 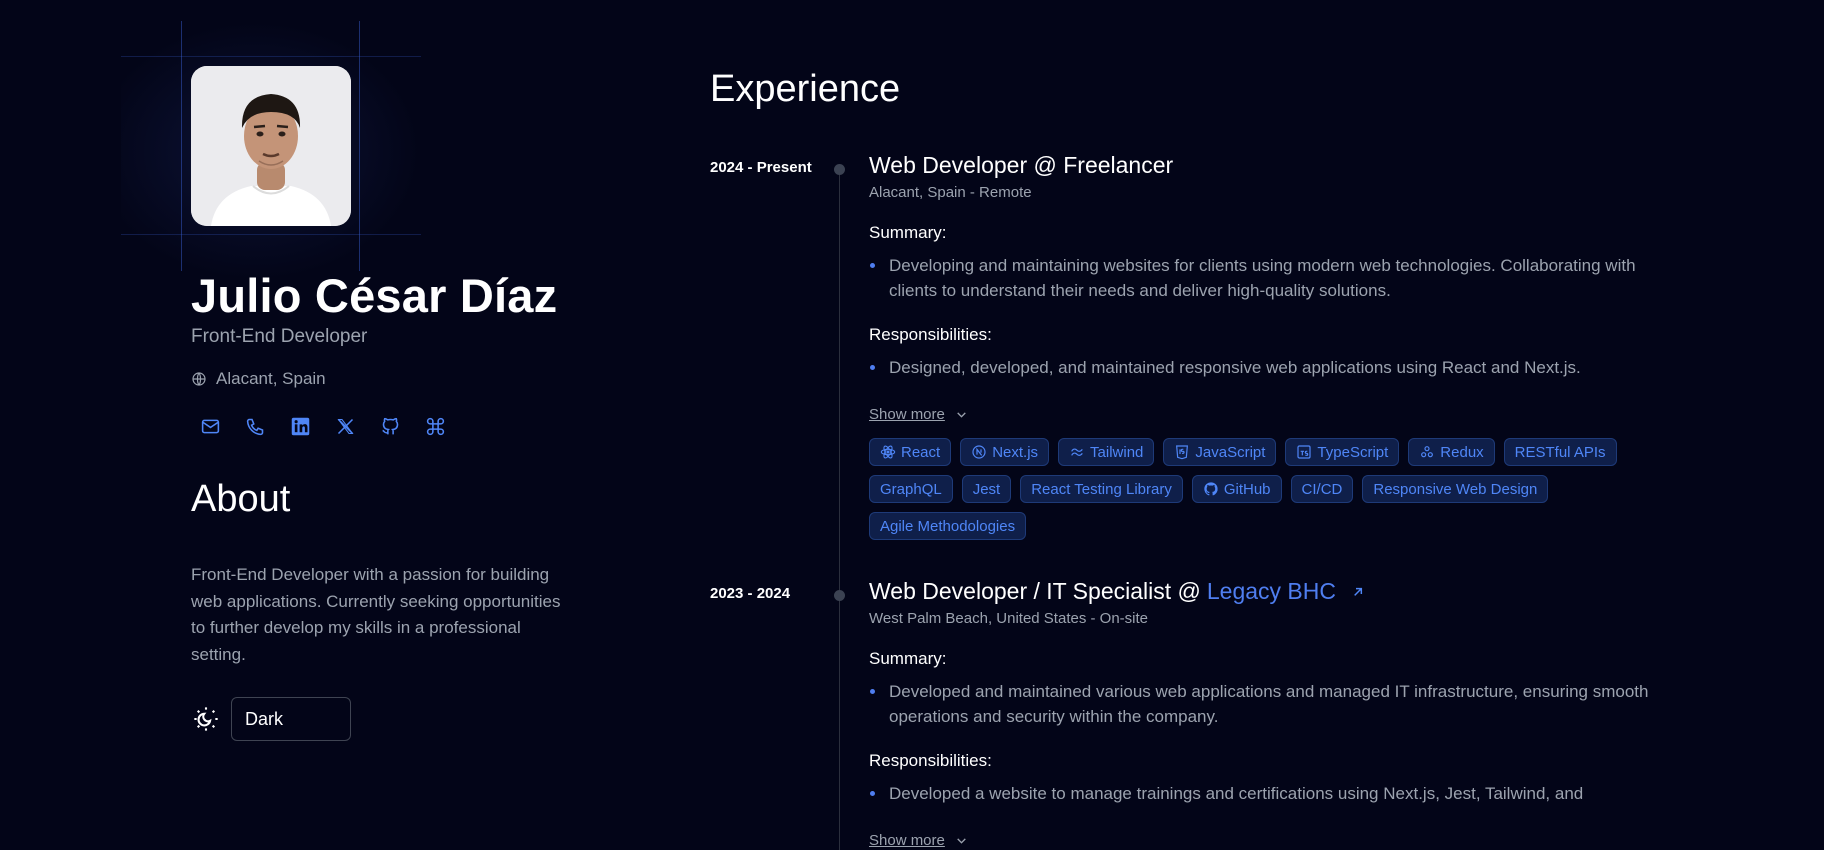 What do you see at coordinates (1304, 452) in the screenshot?
I see `typescript-icon` at bounding box center [1304, 452].